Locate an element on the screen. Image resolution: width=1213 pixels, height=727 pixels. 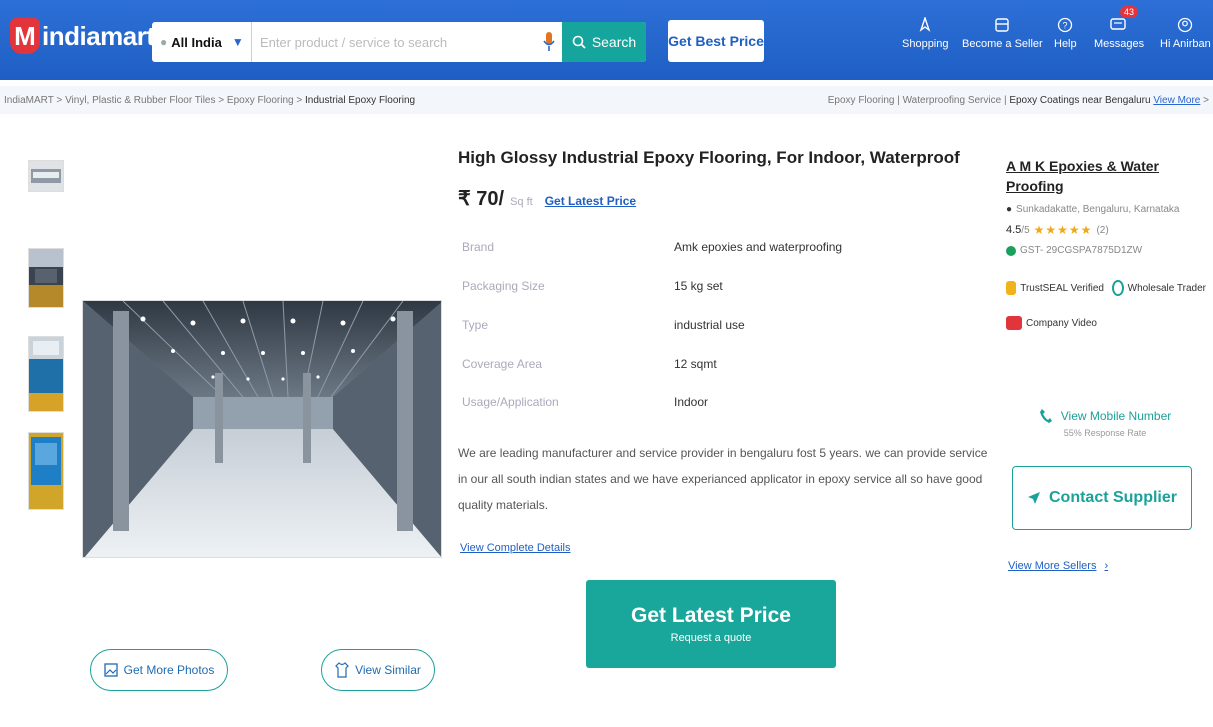
spec-value: Indoor is located at coordinates (691, 402).